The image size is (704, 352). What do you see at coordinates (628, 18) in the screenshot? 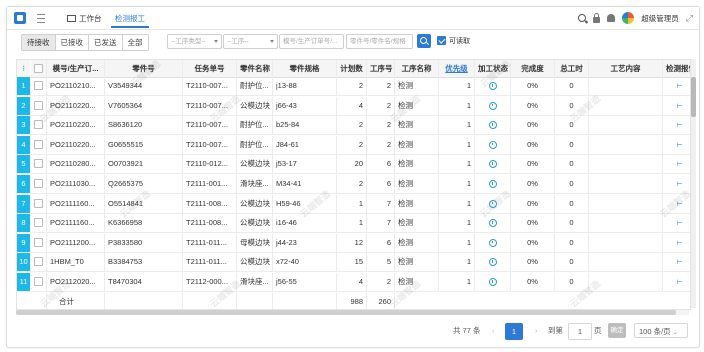
I see `avatar` at bounding box center [628, 18].